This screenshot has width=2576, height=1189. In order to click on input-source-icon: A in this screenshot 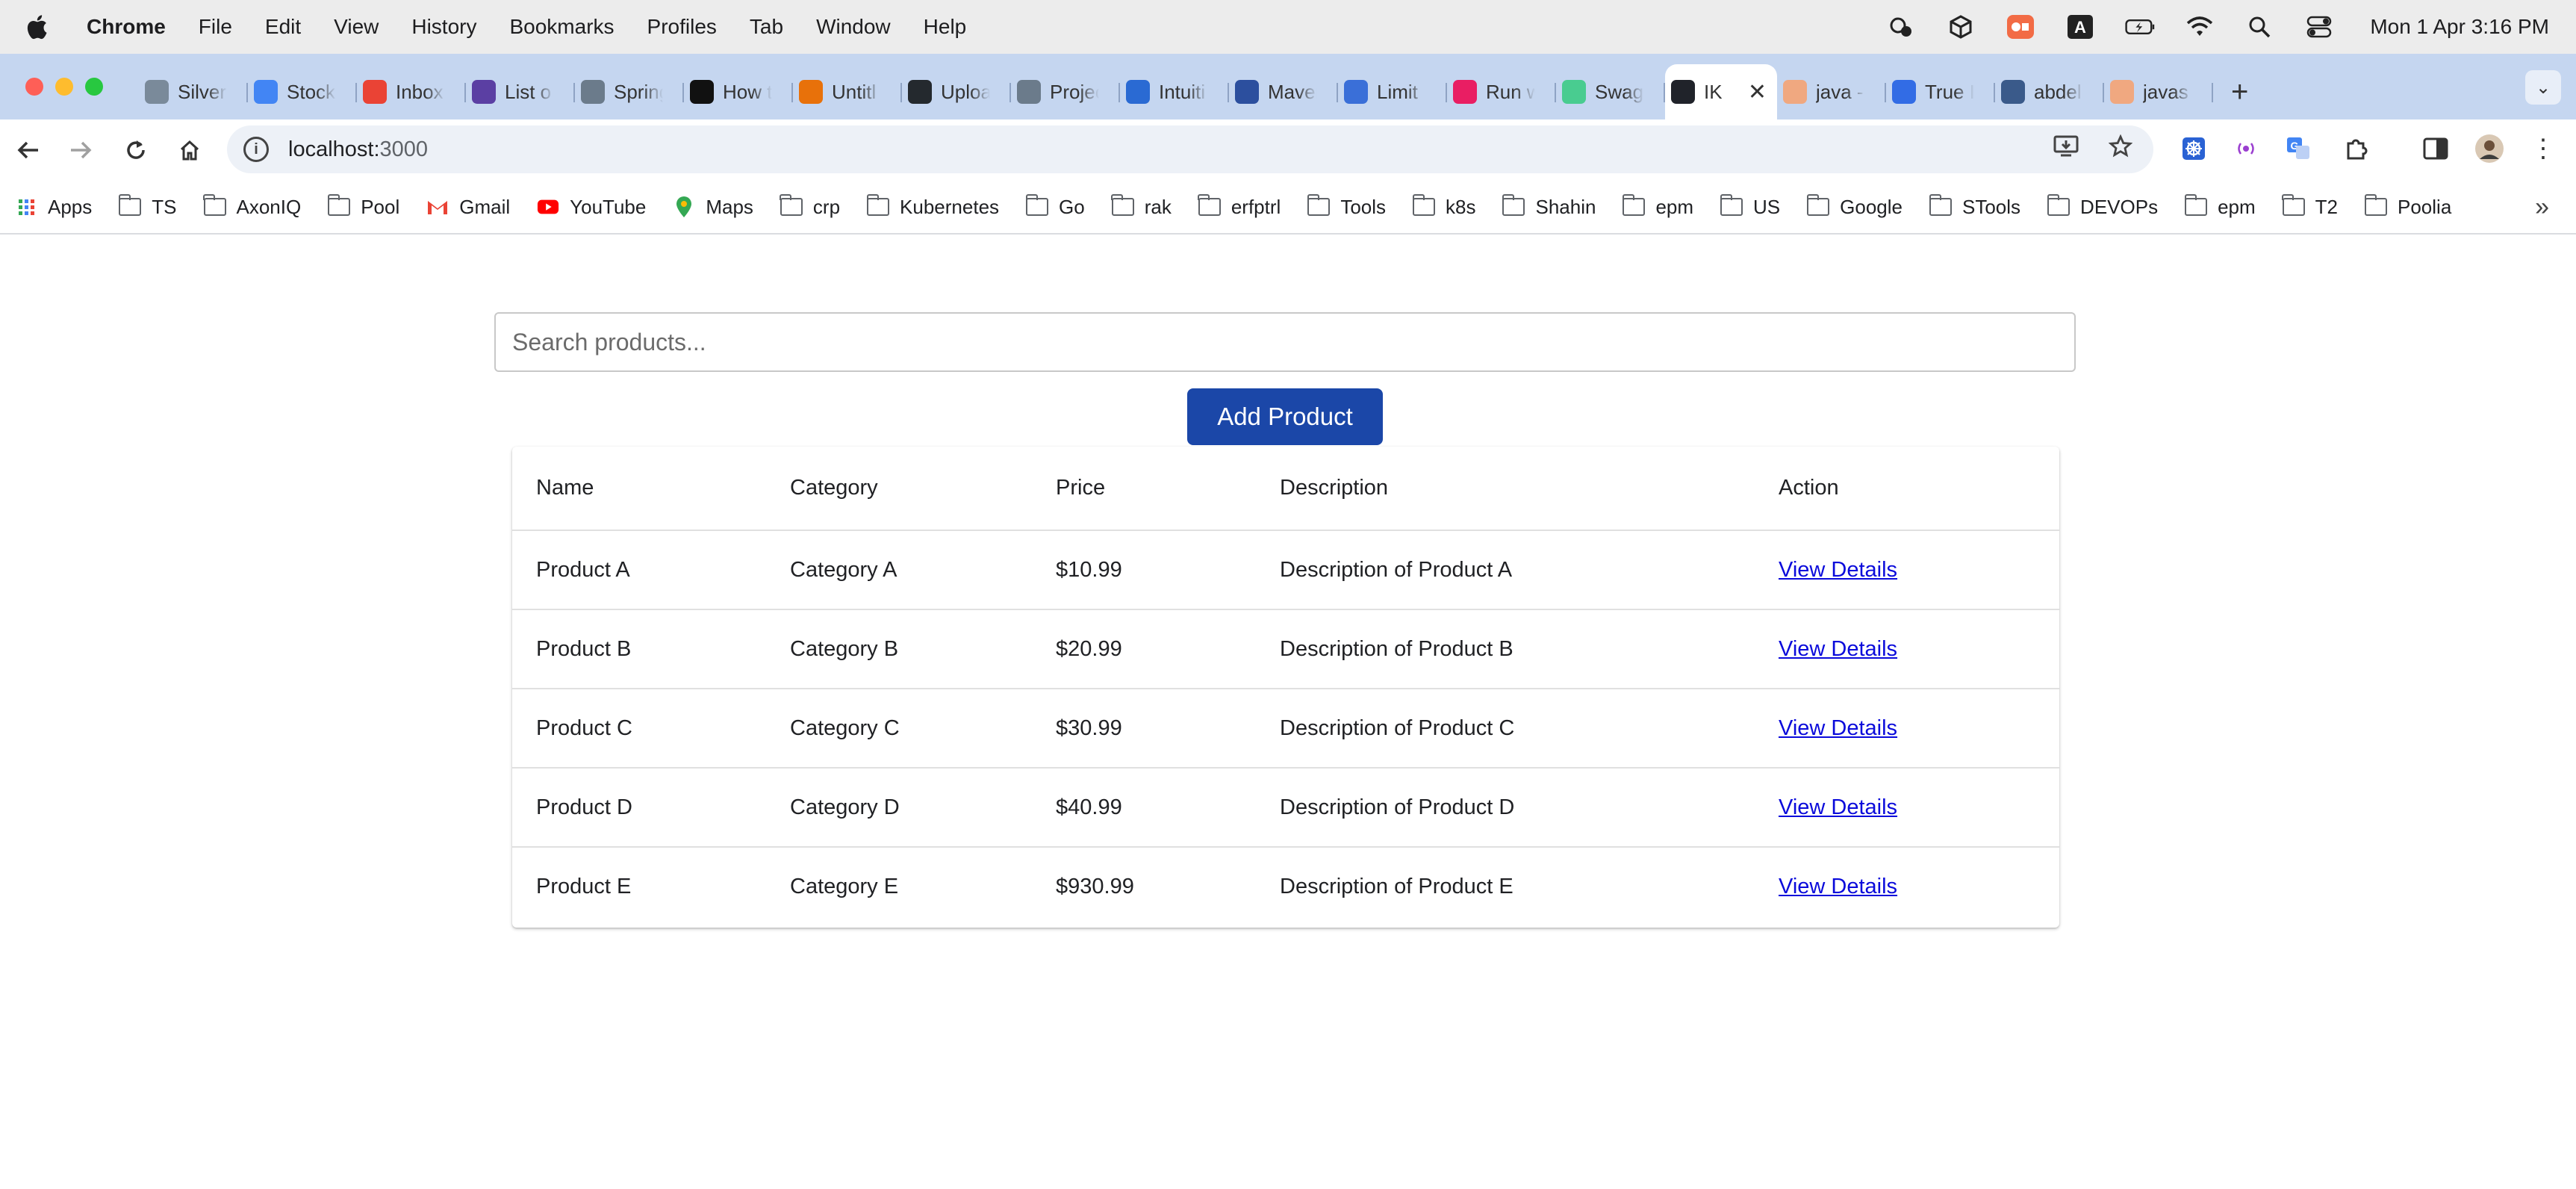, I will do `click(2080, 27)`.